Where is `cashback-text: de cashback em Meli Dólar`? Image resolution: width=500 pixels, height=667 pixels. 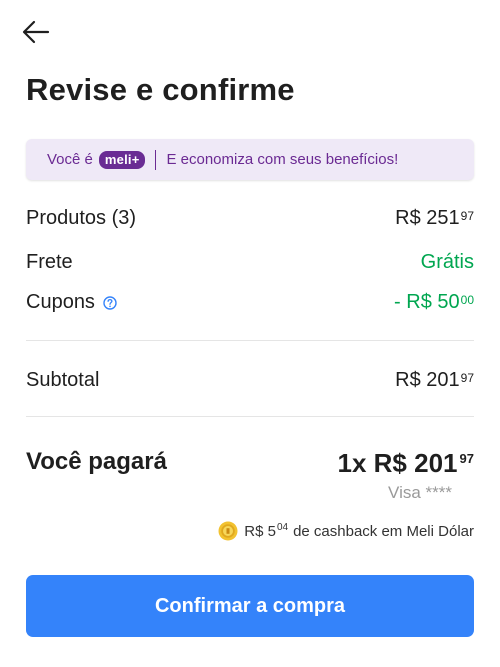
cashback-text: de cashback em Meli Dólar is located at coordinates (383, 531).